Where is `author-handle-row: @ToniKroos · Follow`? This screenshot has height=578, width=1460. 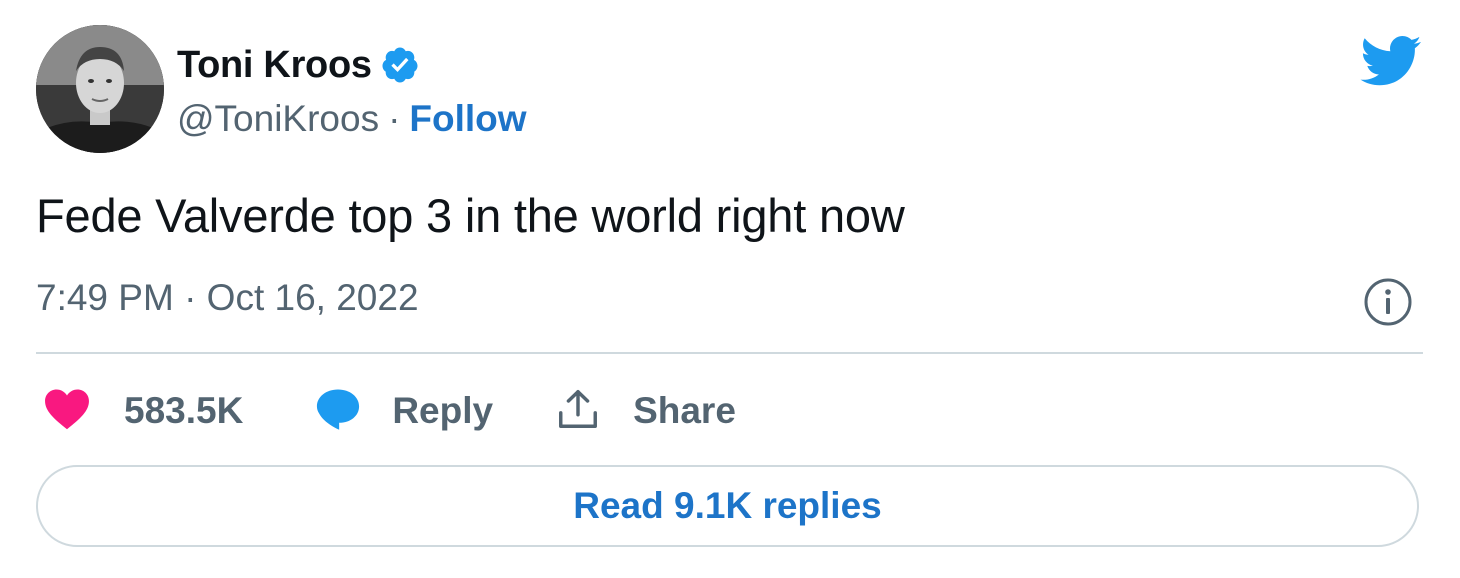
author-handle-row: @ToniKroos · Follow is located at coordinates (352, 119).